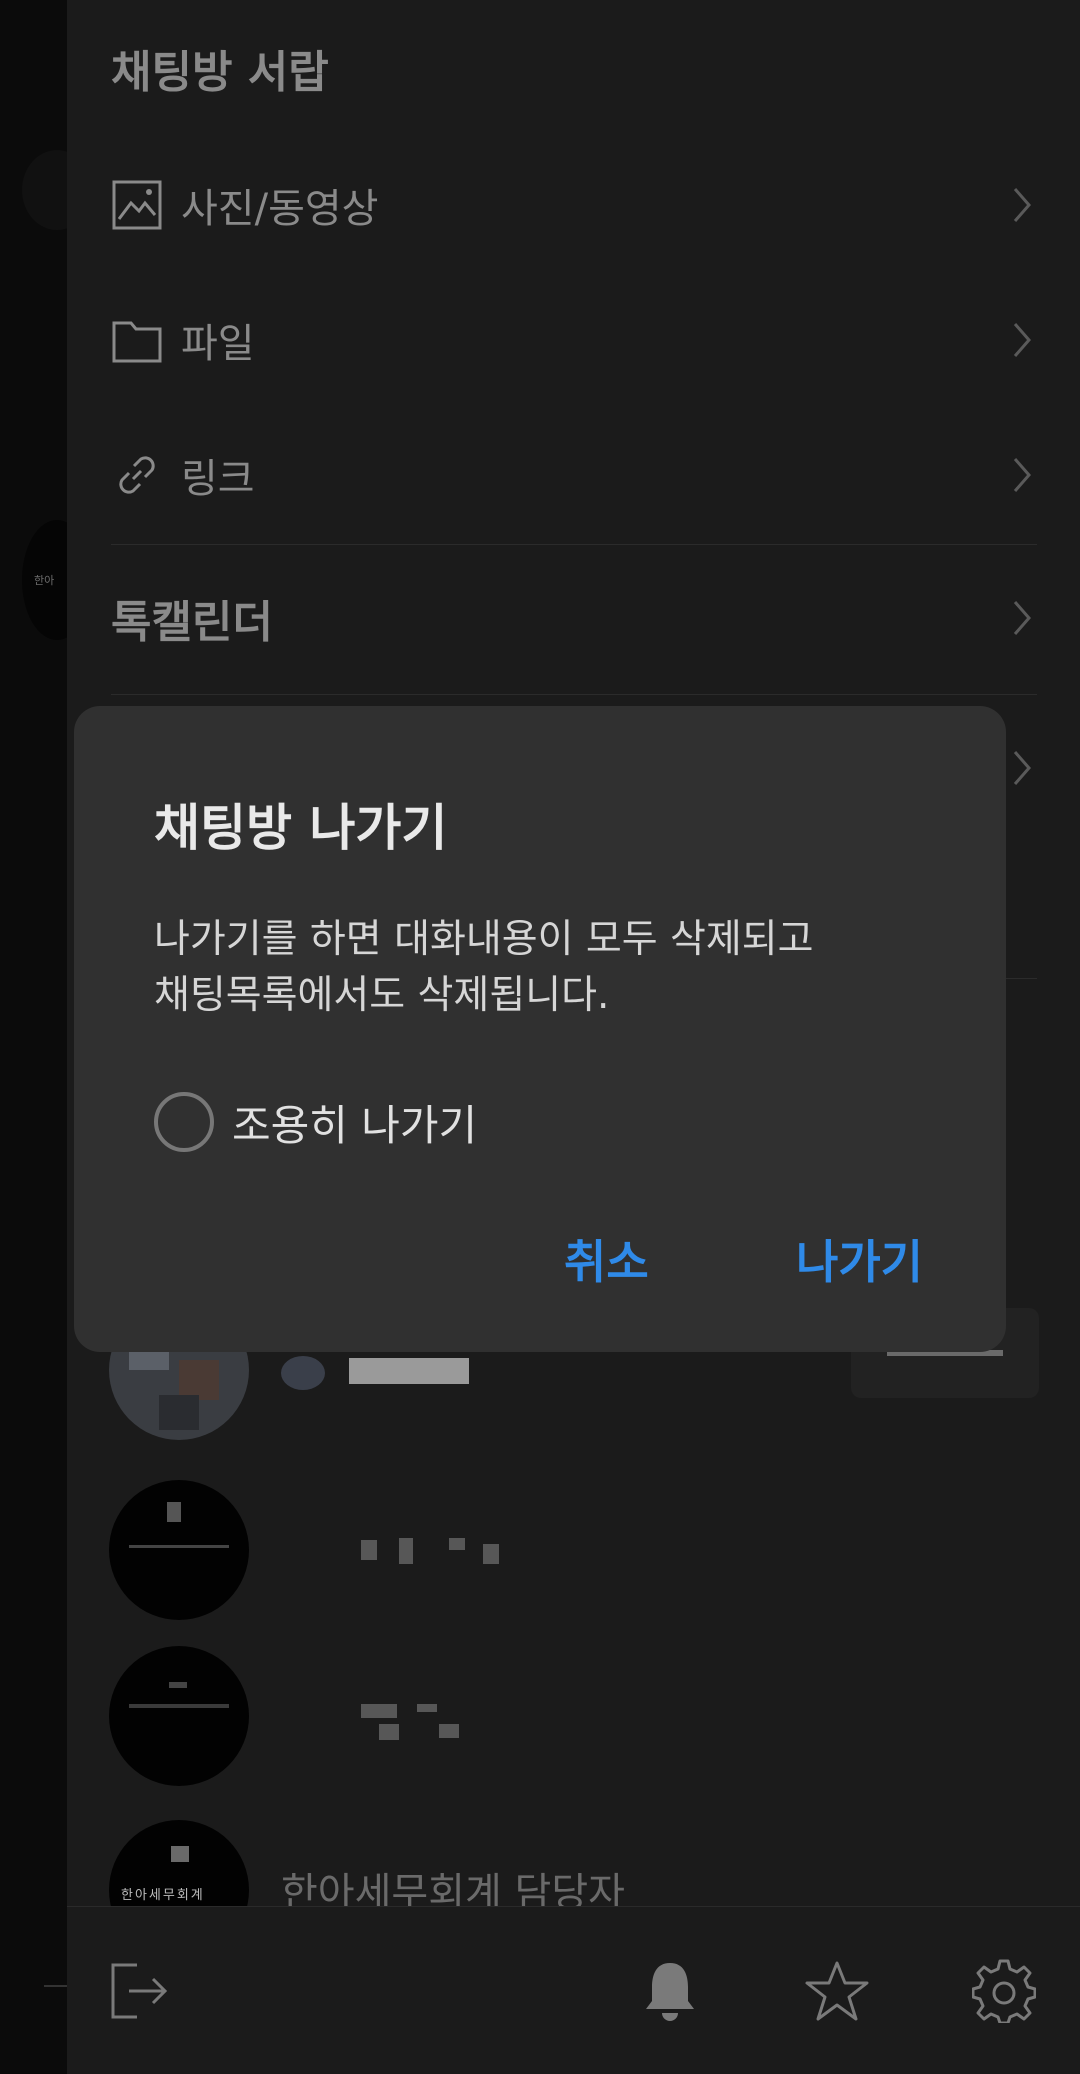  What do you see at coordinates (382, 995) in the screenshot?
I see `dialog-message-line: 채팅목록에서도 삭제됩니다.` at bounding box center [382, 995].